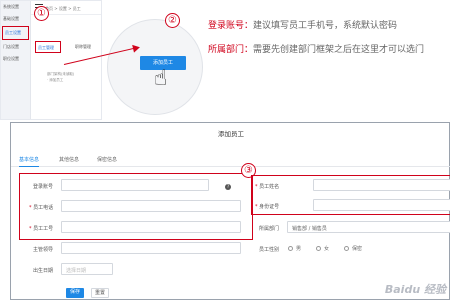 The image size is (450, 300). What do you see at coordinates (231, 50) in the screenshot?
I see `note-label: 所属部门：` at bounding box center [231, 50].